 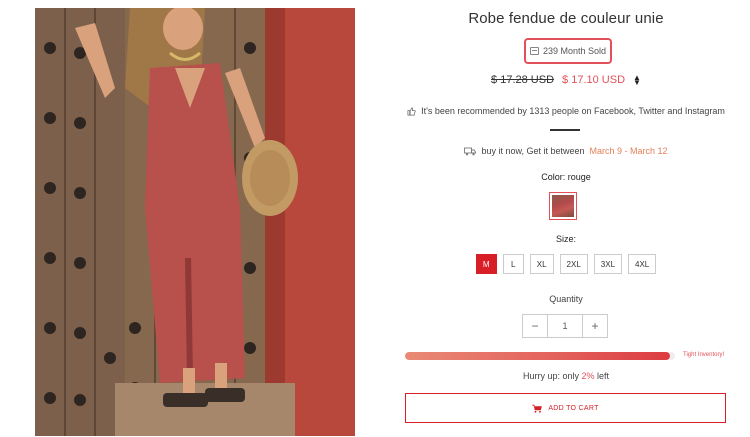 I want to click on old-price: $ 17.28 USD, so click(x=523, y=80).